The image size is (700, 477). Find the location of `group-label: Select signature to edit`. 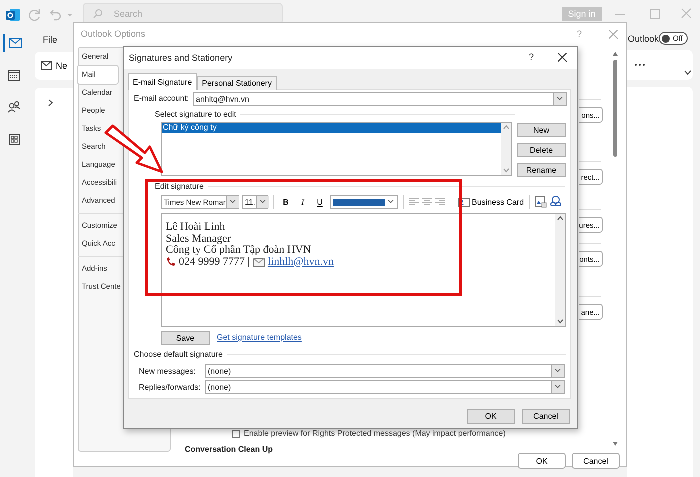

group-label: Select signature to edit is located at coordinates (195, 114).